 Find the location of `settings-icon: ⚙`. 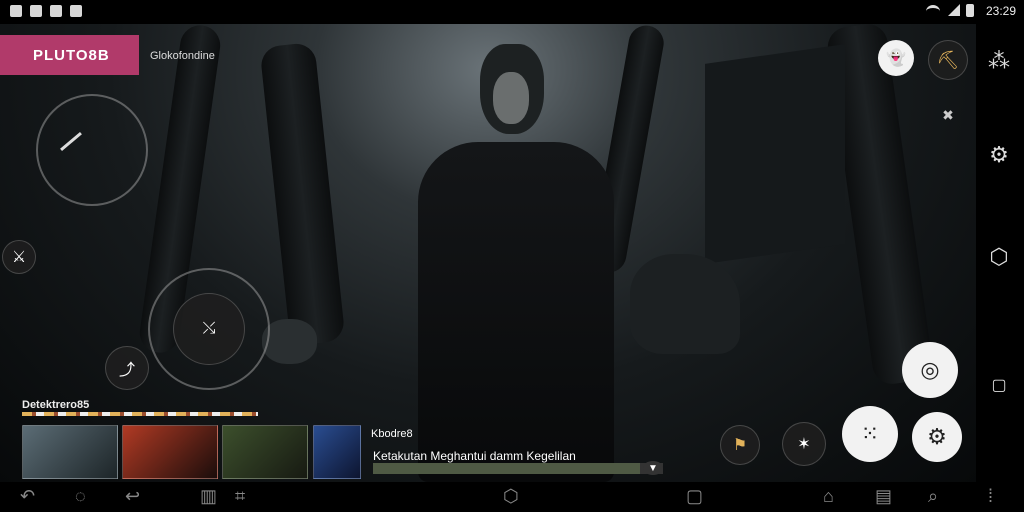

settings-icon: ⚙ is located at coordinates (999, 155).